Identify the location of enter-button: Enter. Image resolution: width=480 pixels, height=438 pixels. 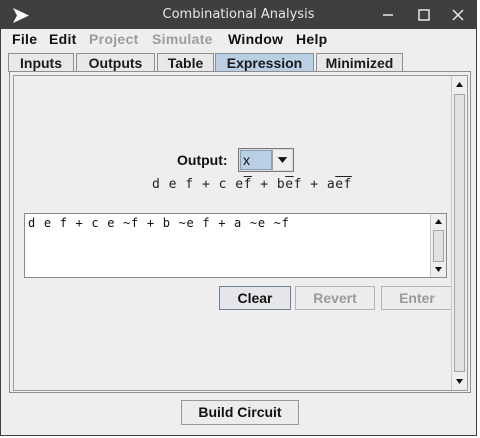
(417, 298).